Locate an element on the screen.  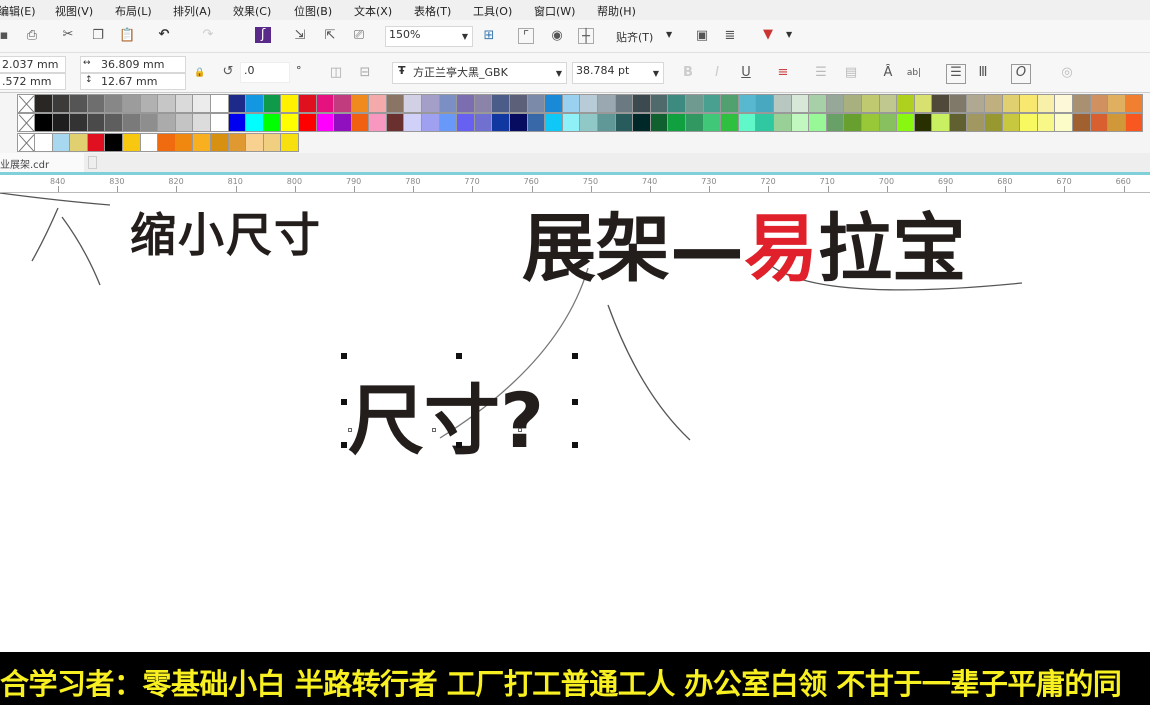
font-size-select: 38.784 pt ▼ is located at coordinates (618, 73).